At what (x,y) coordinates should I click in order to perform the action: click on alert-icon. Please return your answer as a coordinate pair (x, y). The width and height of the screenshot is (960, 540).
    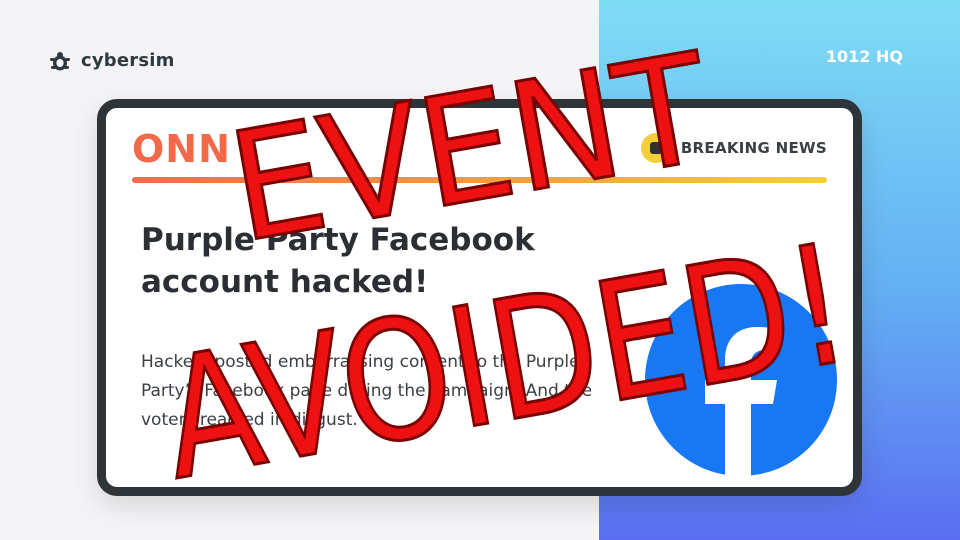
    Looking at the image, I should click on (655, 148).